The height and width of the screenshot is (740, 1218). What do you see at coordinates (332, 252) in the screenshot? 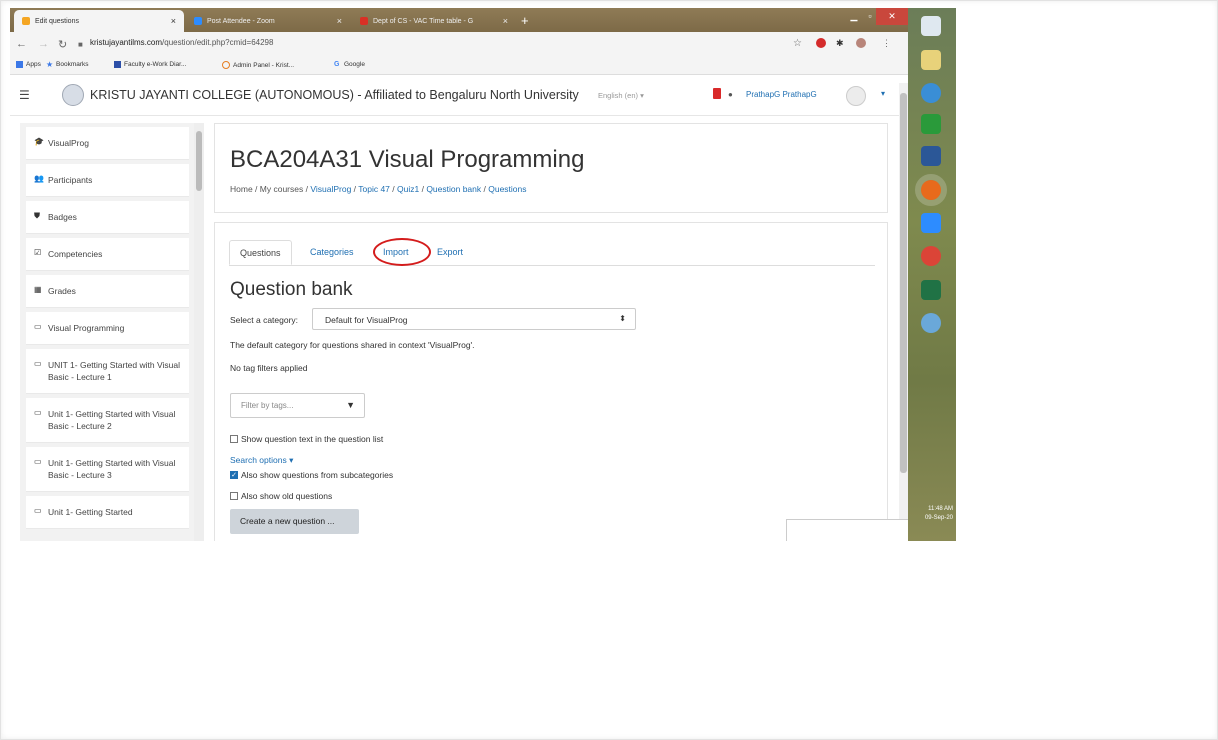
I see `tab-categories: Categories` at bounding box center [332, 252].